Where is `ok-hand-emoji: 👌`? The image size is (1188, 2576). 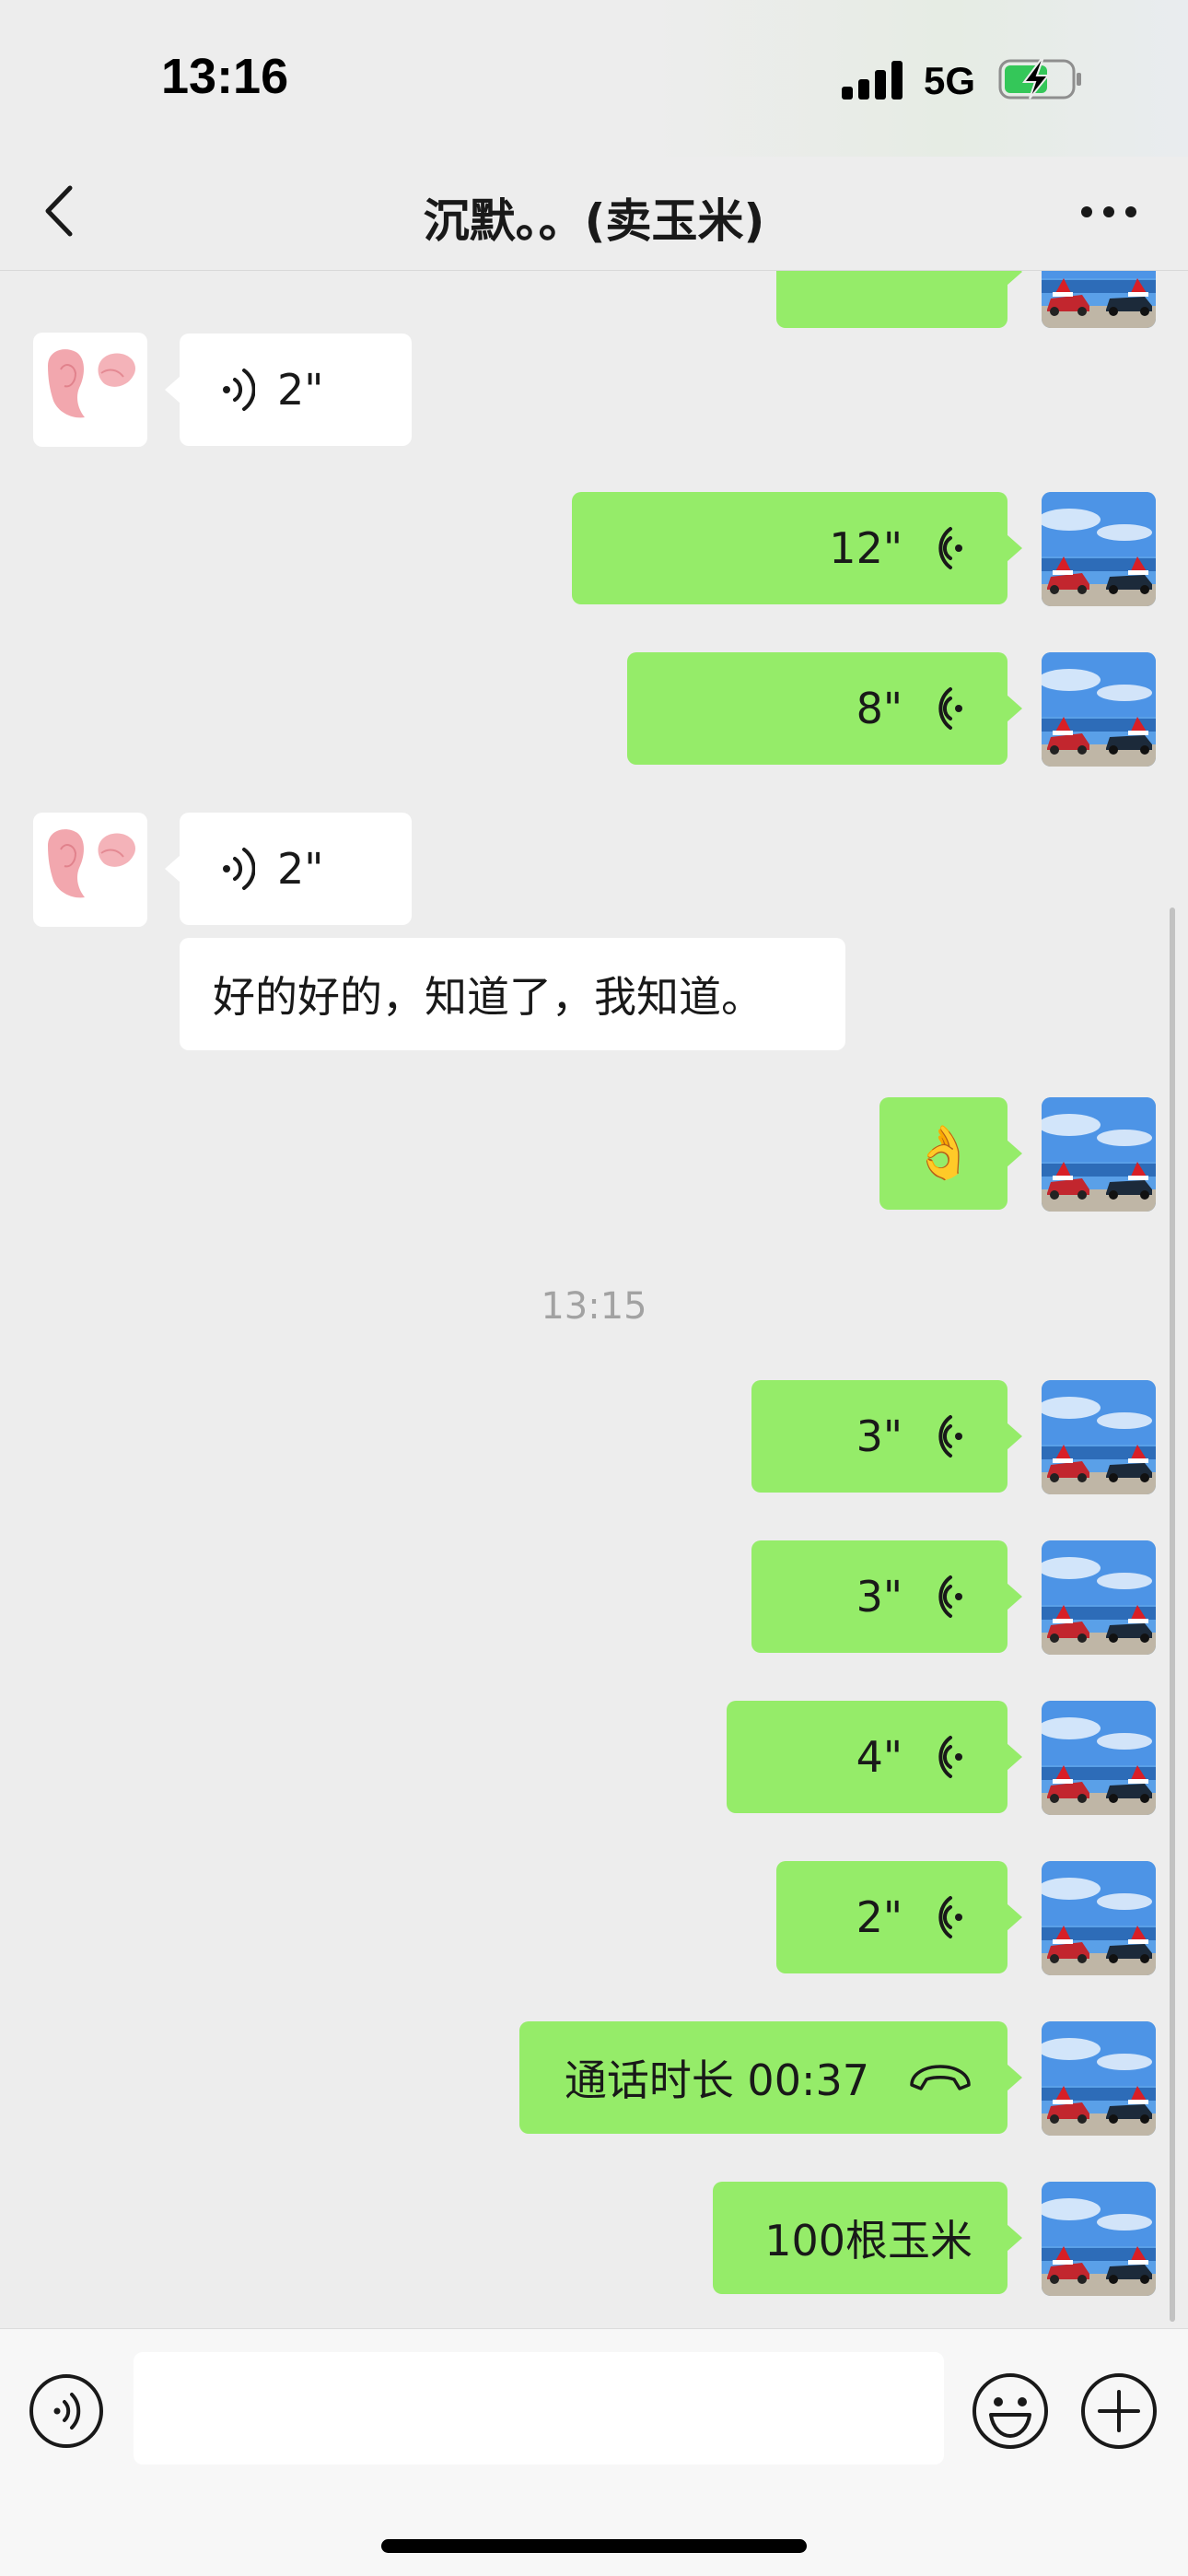
ok-hand-emoji: 👌 is located at coordinates (943, 1153).